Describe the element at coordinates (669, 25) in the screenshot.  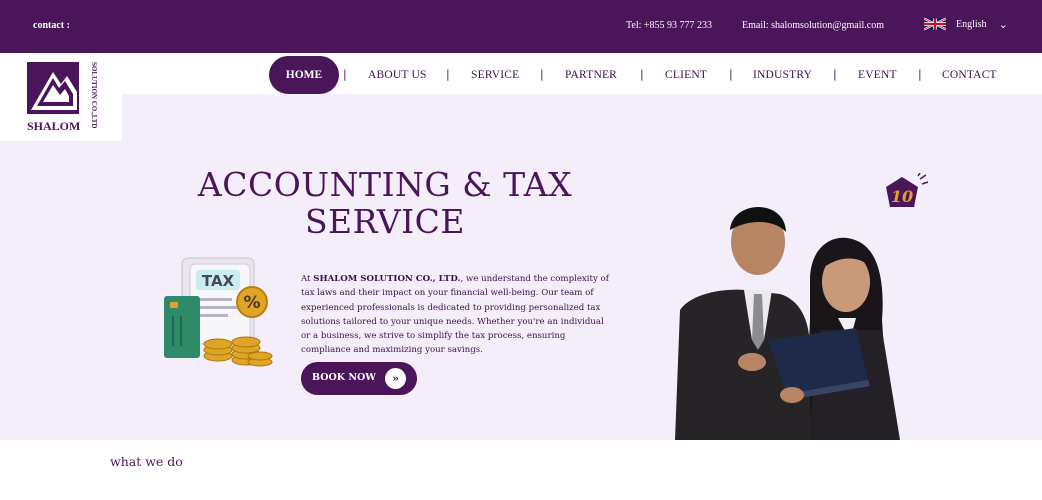
I see `phone-link: Tel: +855 93 777 233` at that location.